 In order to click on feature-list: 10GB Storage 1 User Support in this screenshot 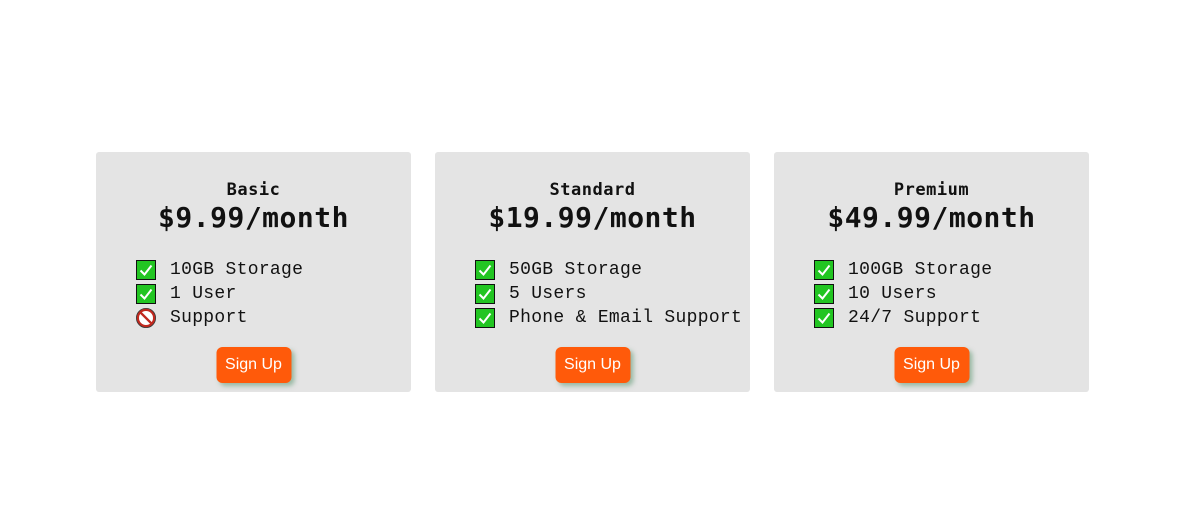, I will do `click(199, 294)`.